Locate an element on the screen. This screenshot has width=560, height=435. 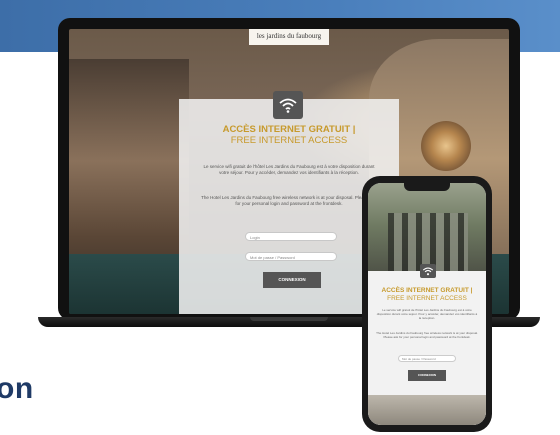
hotel-logo: les jardins du faubourg is located at coordinates (289, 37).